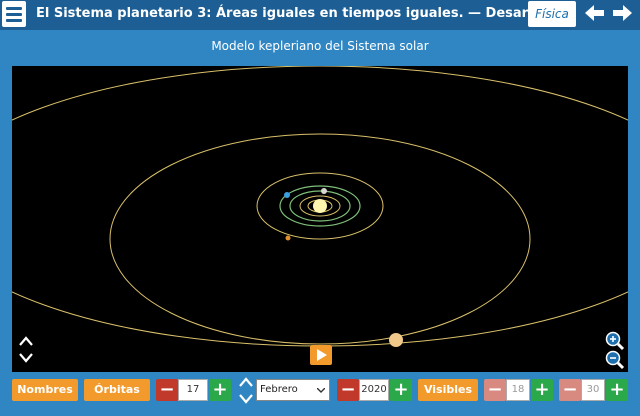  Describe the element at coordinates (448, 390) in the screenshot. I see `visible-button: Visibles` at that location.